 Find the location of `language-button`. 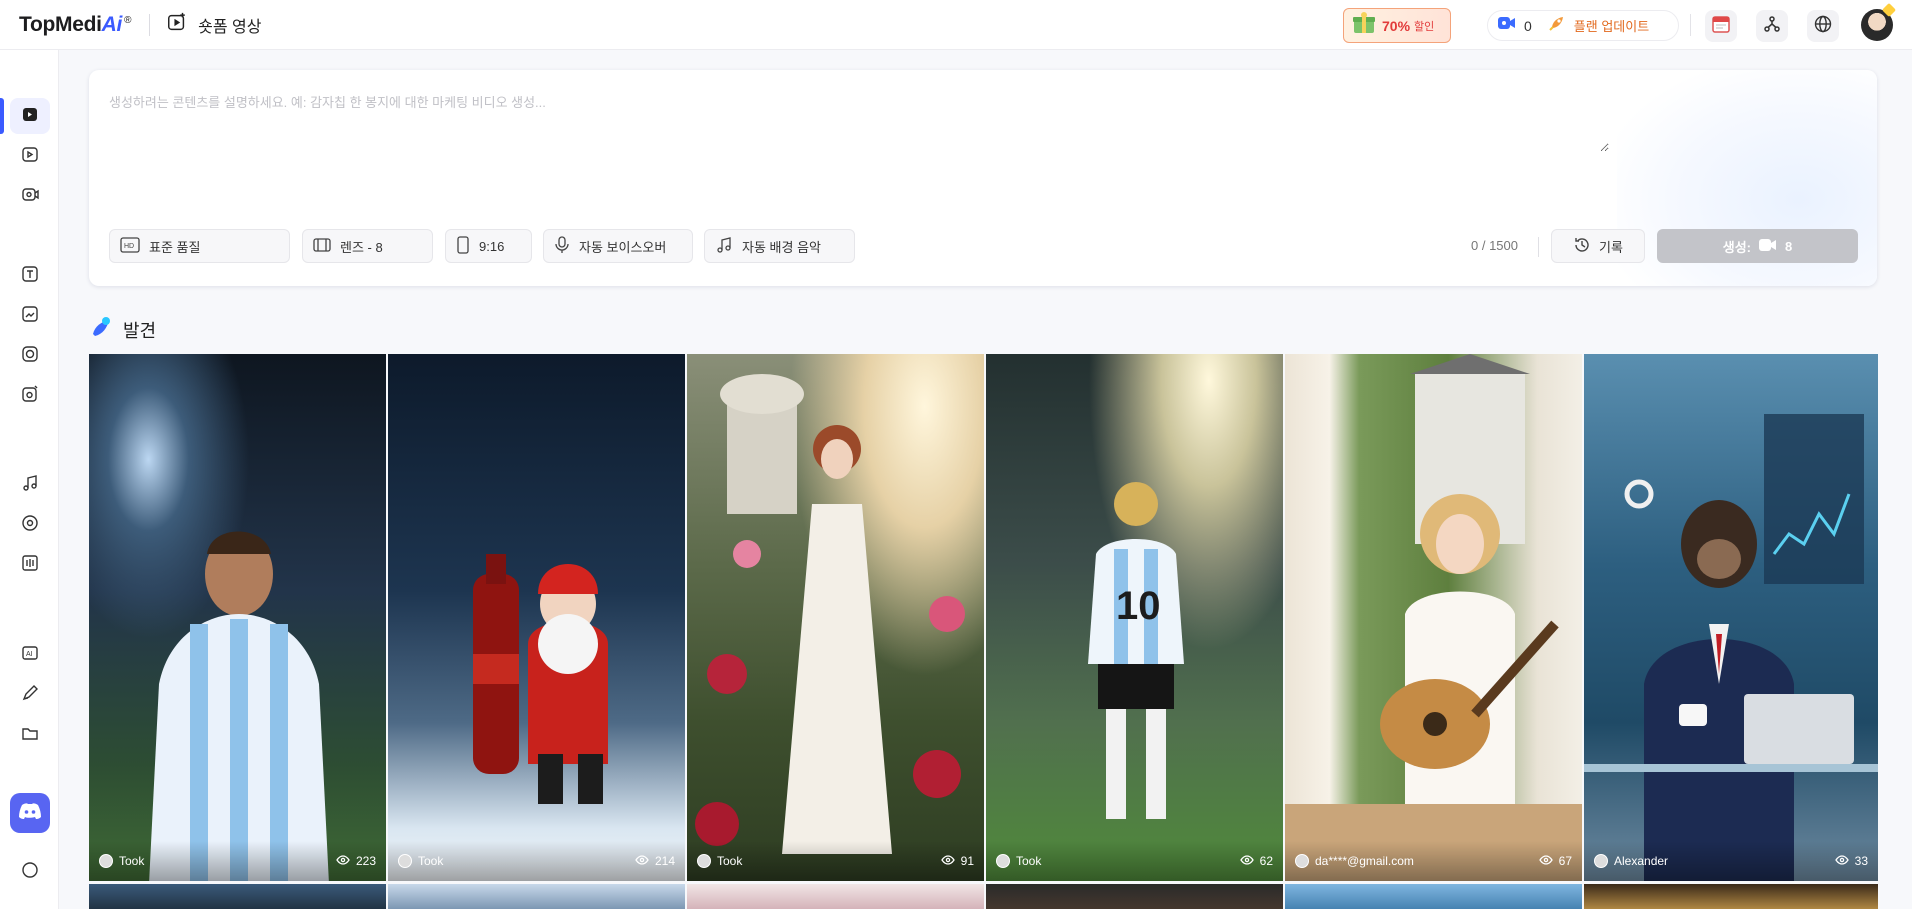

language-button is located at coordinates (1823, 26).